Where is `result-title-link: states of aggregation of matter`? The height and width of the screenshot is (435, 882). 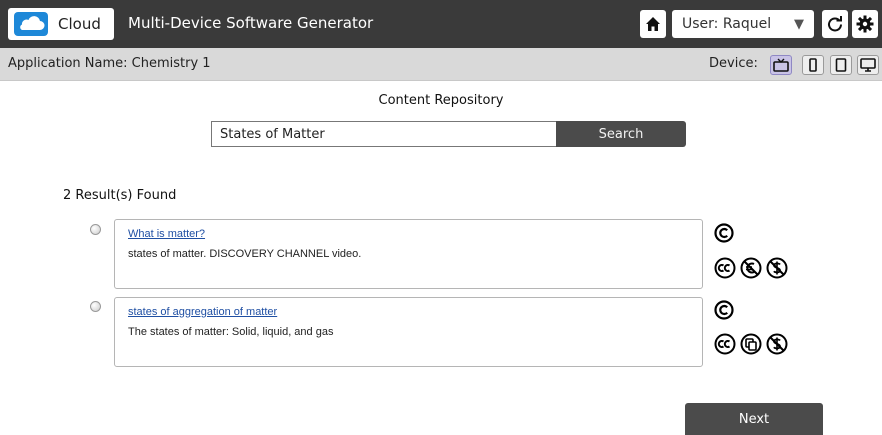
result-title-link: states of aggregation of matter is located at coordinates (202, 312).